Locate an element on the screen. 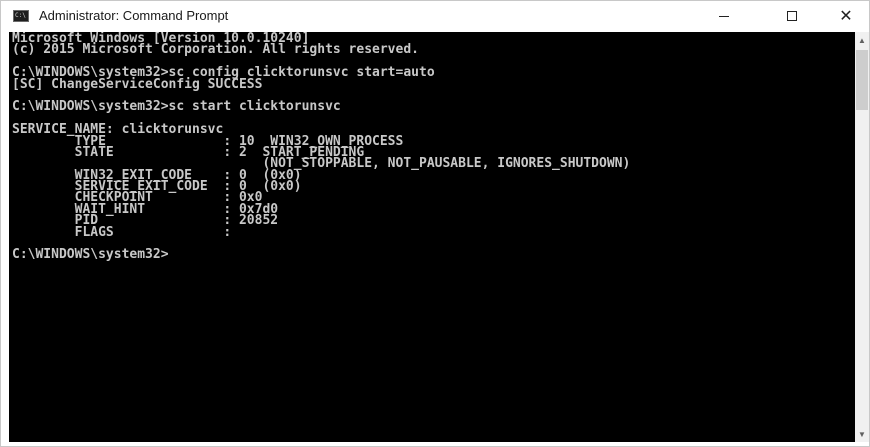  minimize-icon is located at coordinates (724, 16).